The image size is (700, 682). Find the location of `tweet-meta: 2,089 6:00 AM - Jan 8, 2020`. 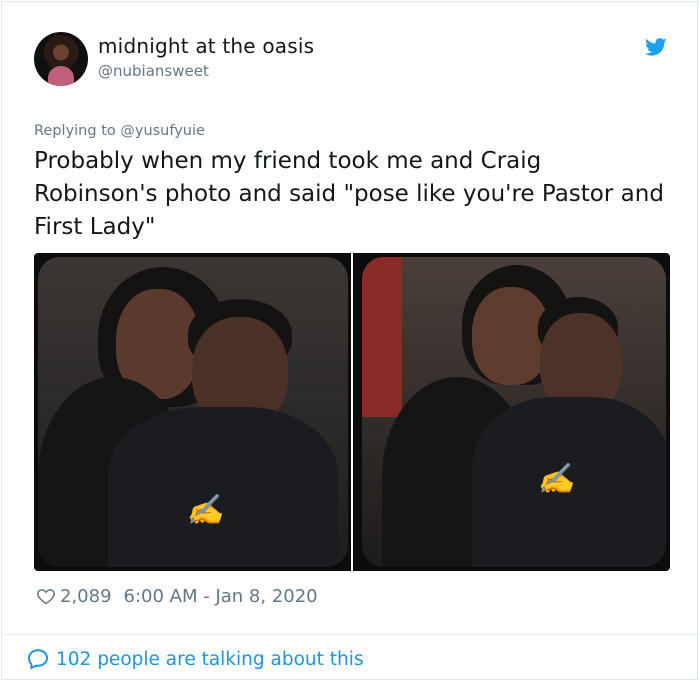

tweet-meta: 2,089 6:00 AM - Jan 8, 2020 is located at coordinates (177, 596).